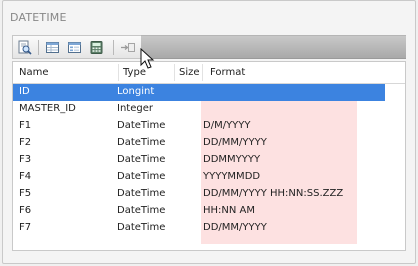  Describe the element at coordinates (199, 194) in the screenshot. I see `table-row: F5 DateTime DD/MM/YYYY HH:NN:SS.ZZZ` at that location.